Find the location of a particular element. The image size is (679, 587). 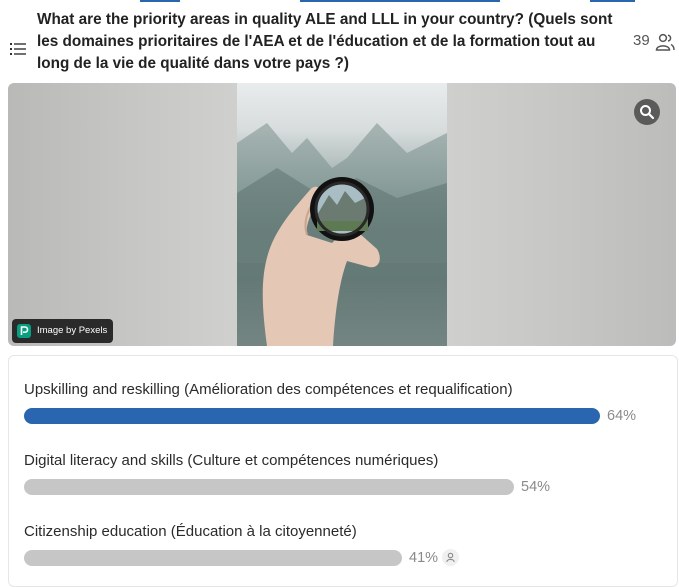

lens-photo is located at coordinates (342, 214).